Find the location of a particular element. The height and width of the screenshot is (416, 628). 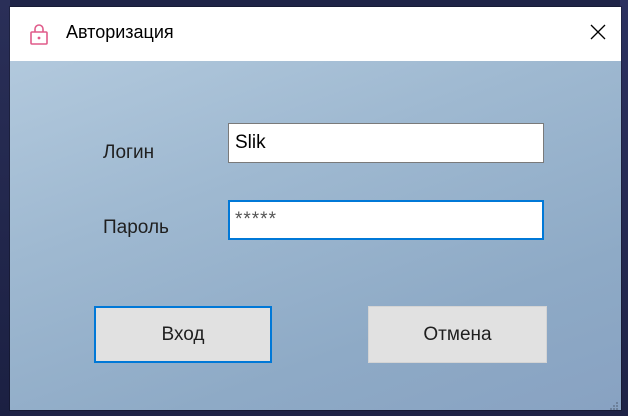

cancel-button: Отмена is located at coordinates (457, 334).